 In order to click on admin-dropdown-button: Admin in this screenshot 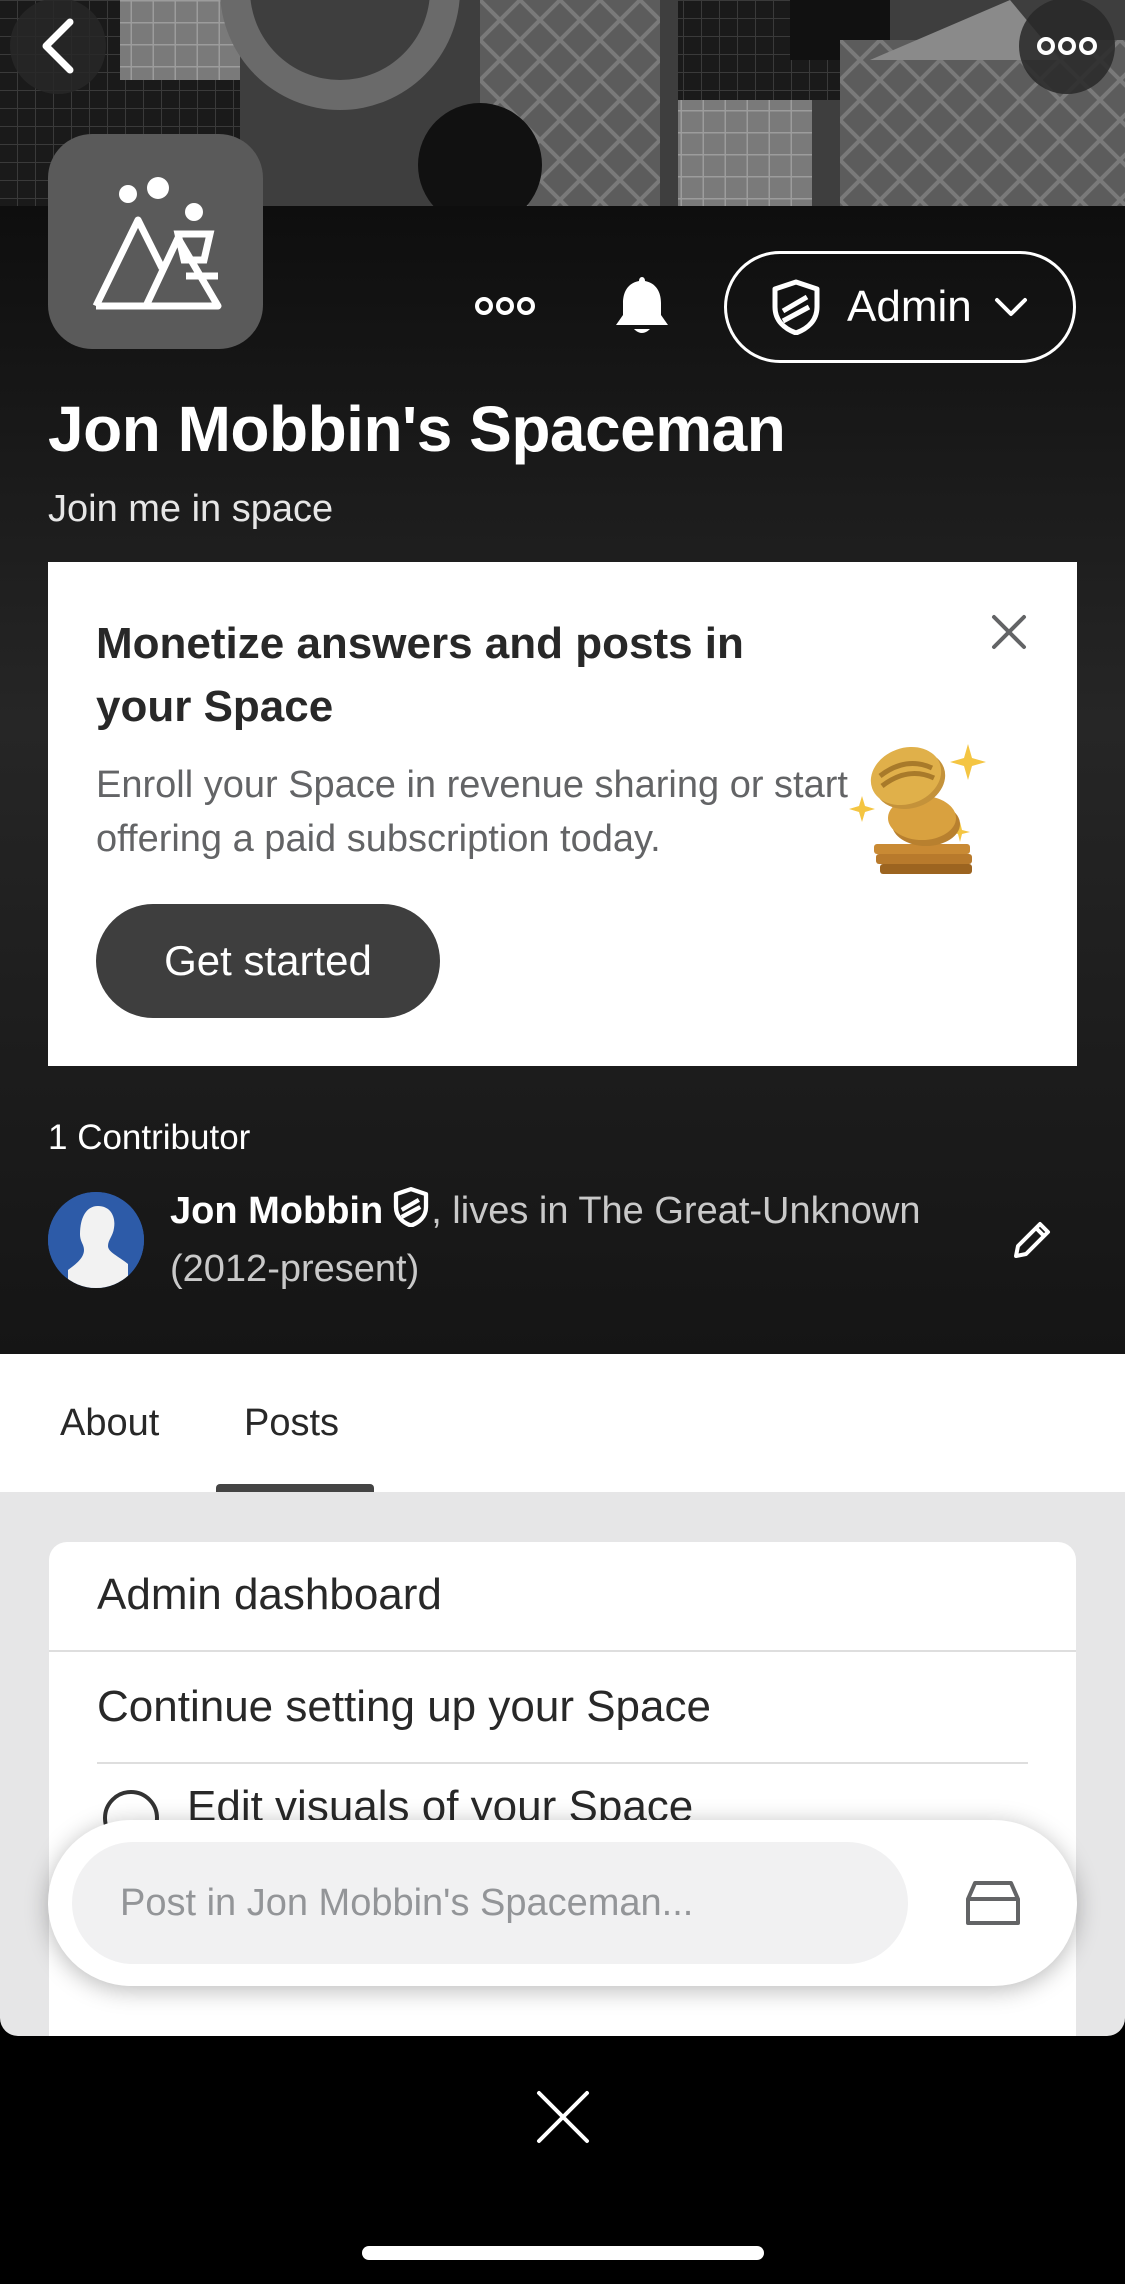, I will do `click(900, 307)`.